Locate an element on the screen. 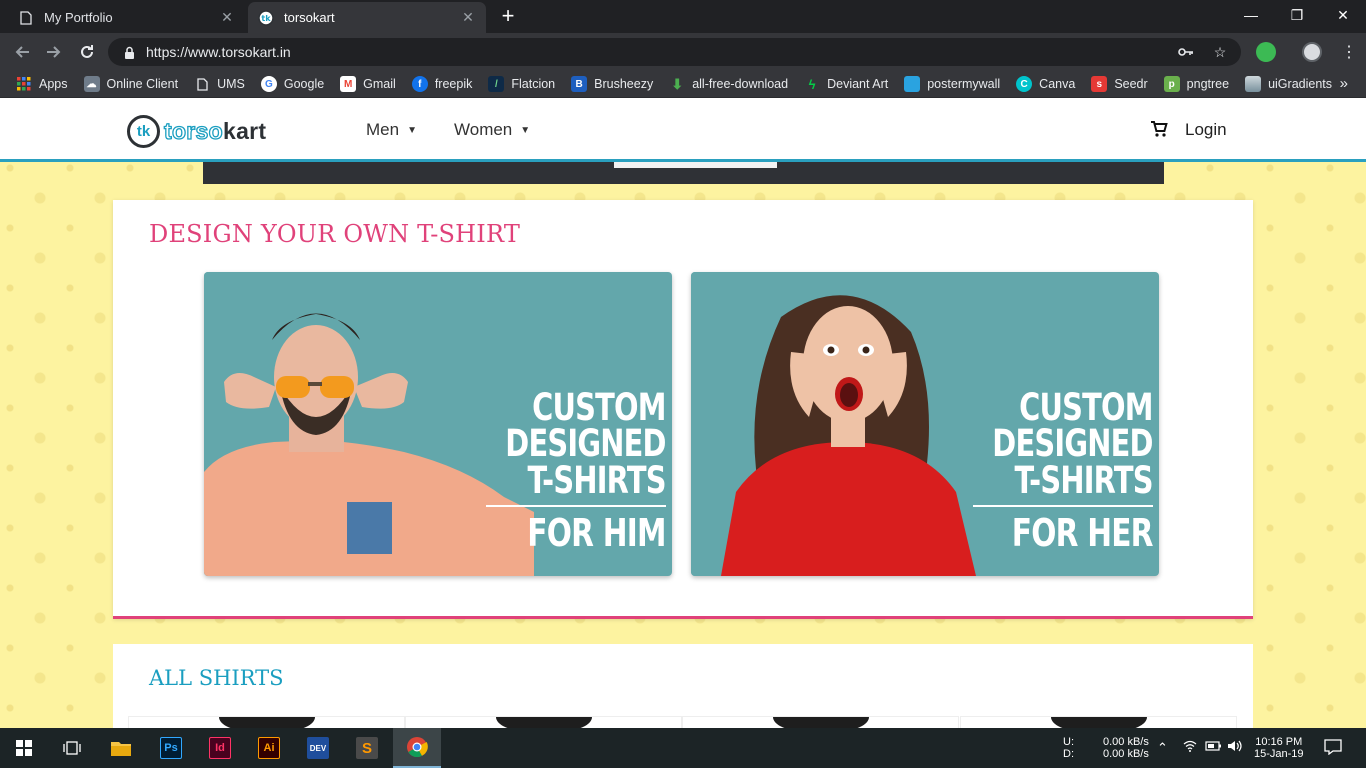 The image size is (1366, 768). photoshop-button: Ps is located at coordinates (171, 748).